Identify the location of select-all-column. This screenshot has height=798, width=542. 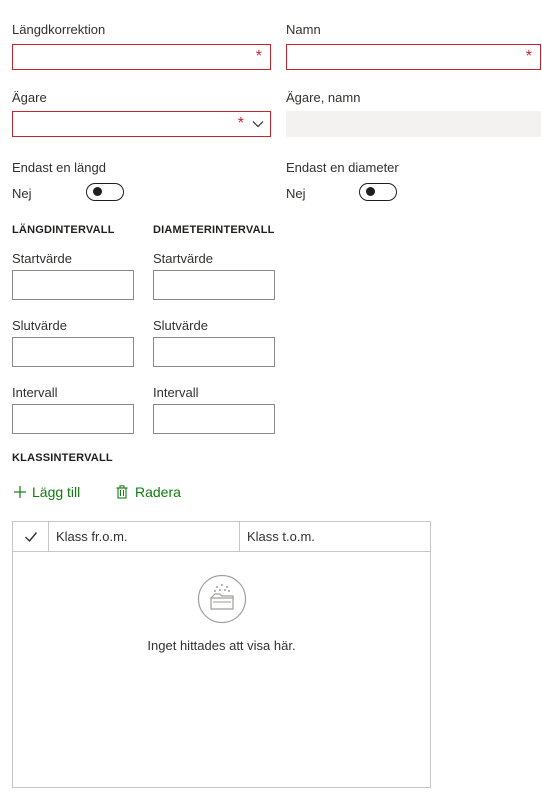
(31, 536).